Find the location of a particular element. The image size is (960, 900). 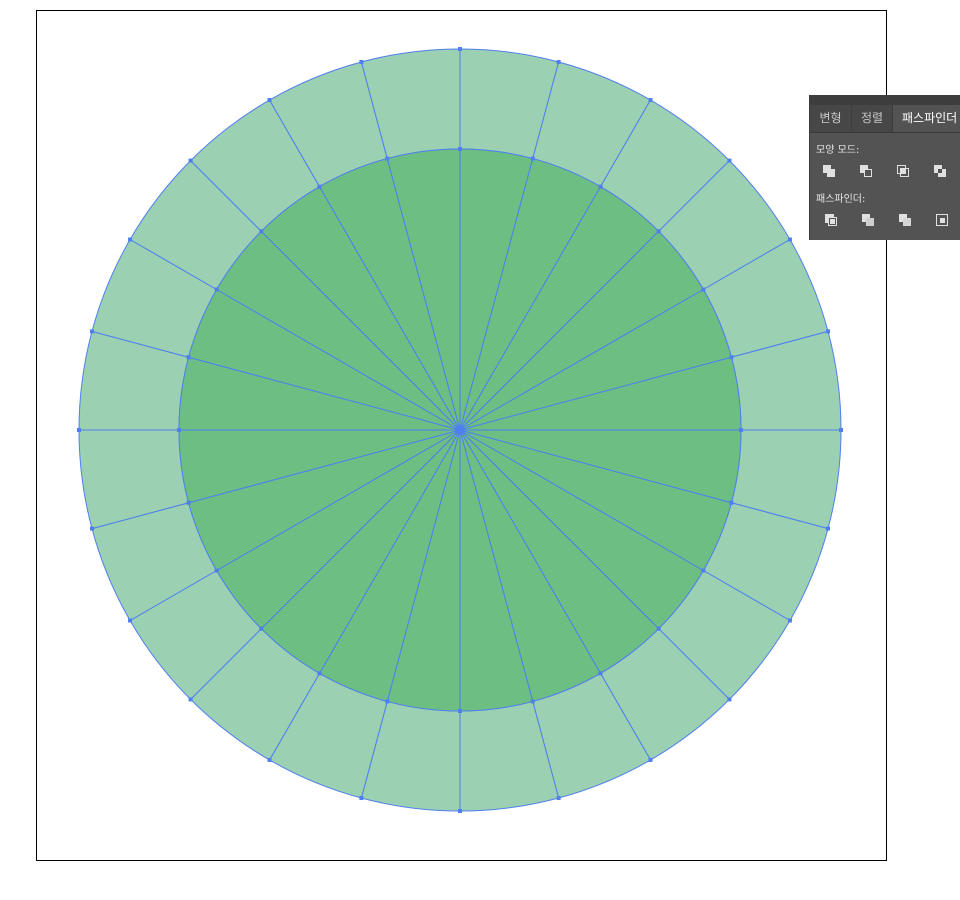

intersect-button is located at coordinates (903, 171).